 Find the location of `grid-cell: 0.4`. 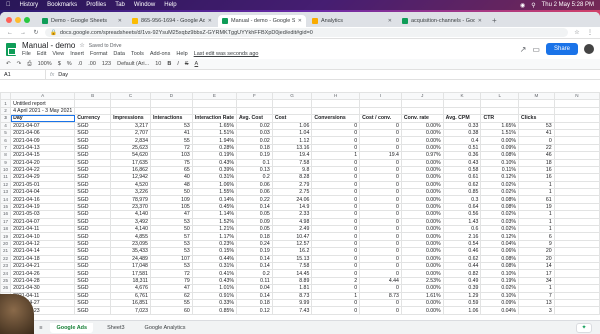

grid-cell: 0.4 is located at coordinates (462, 140).